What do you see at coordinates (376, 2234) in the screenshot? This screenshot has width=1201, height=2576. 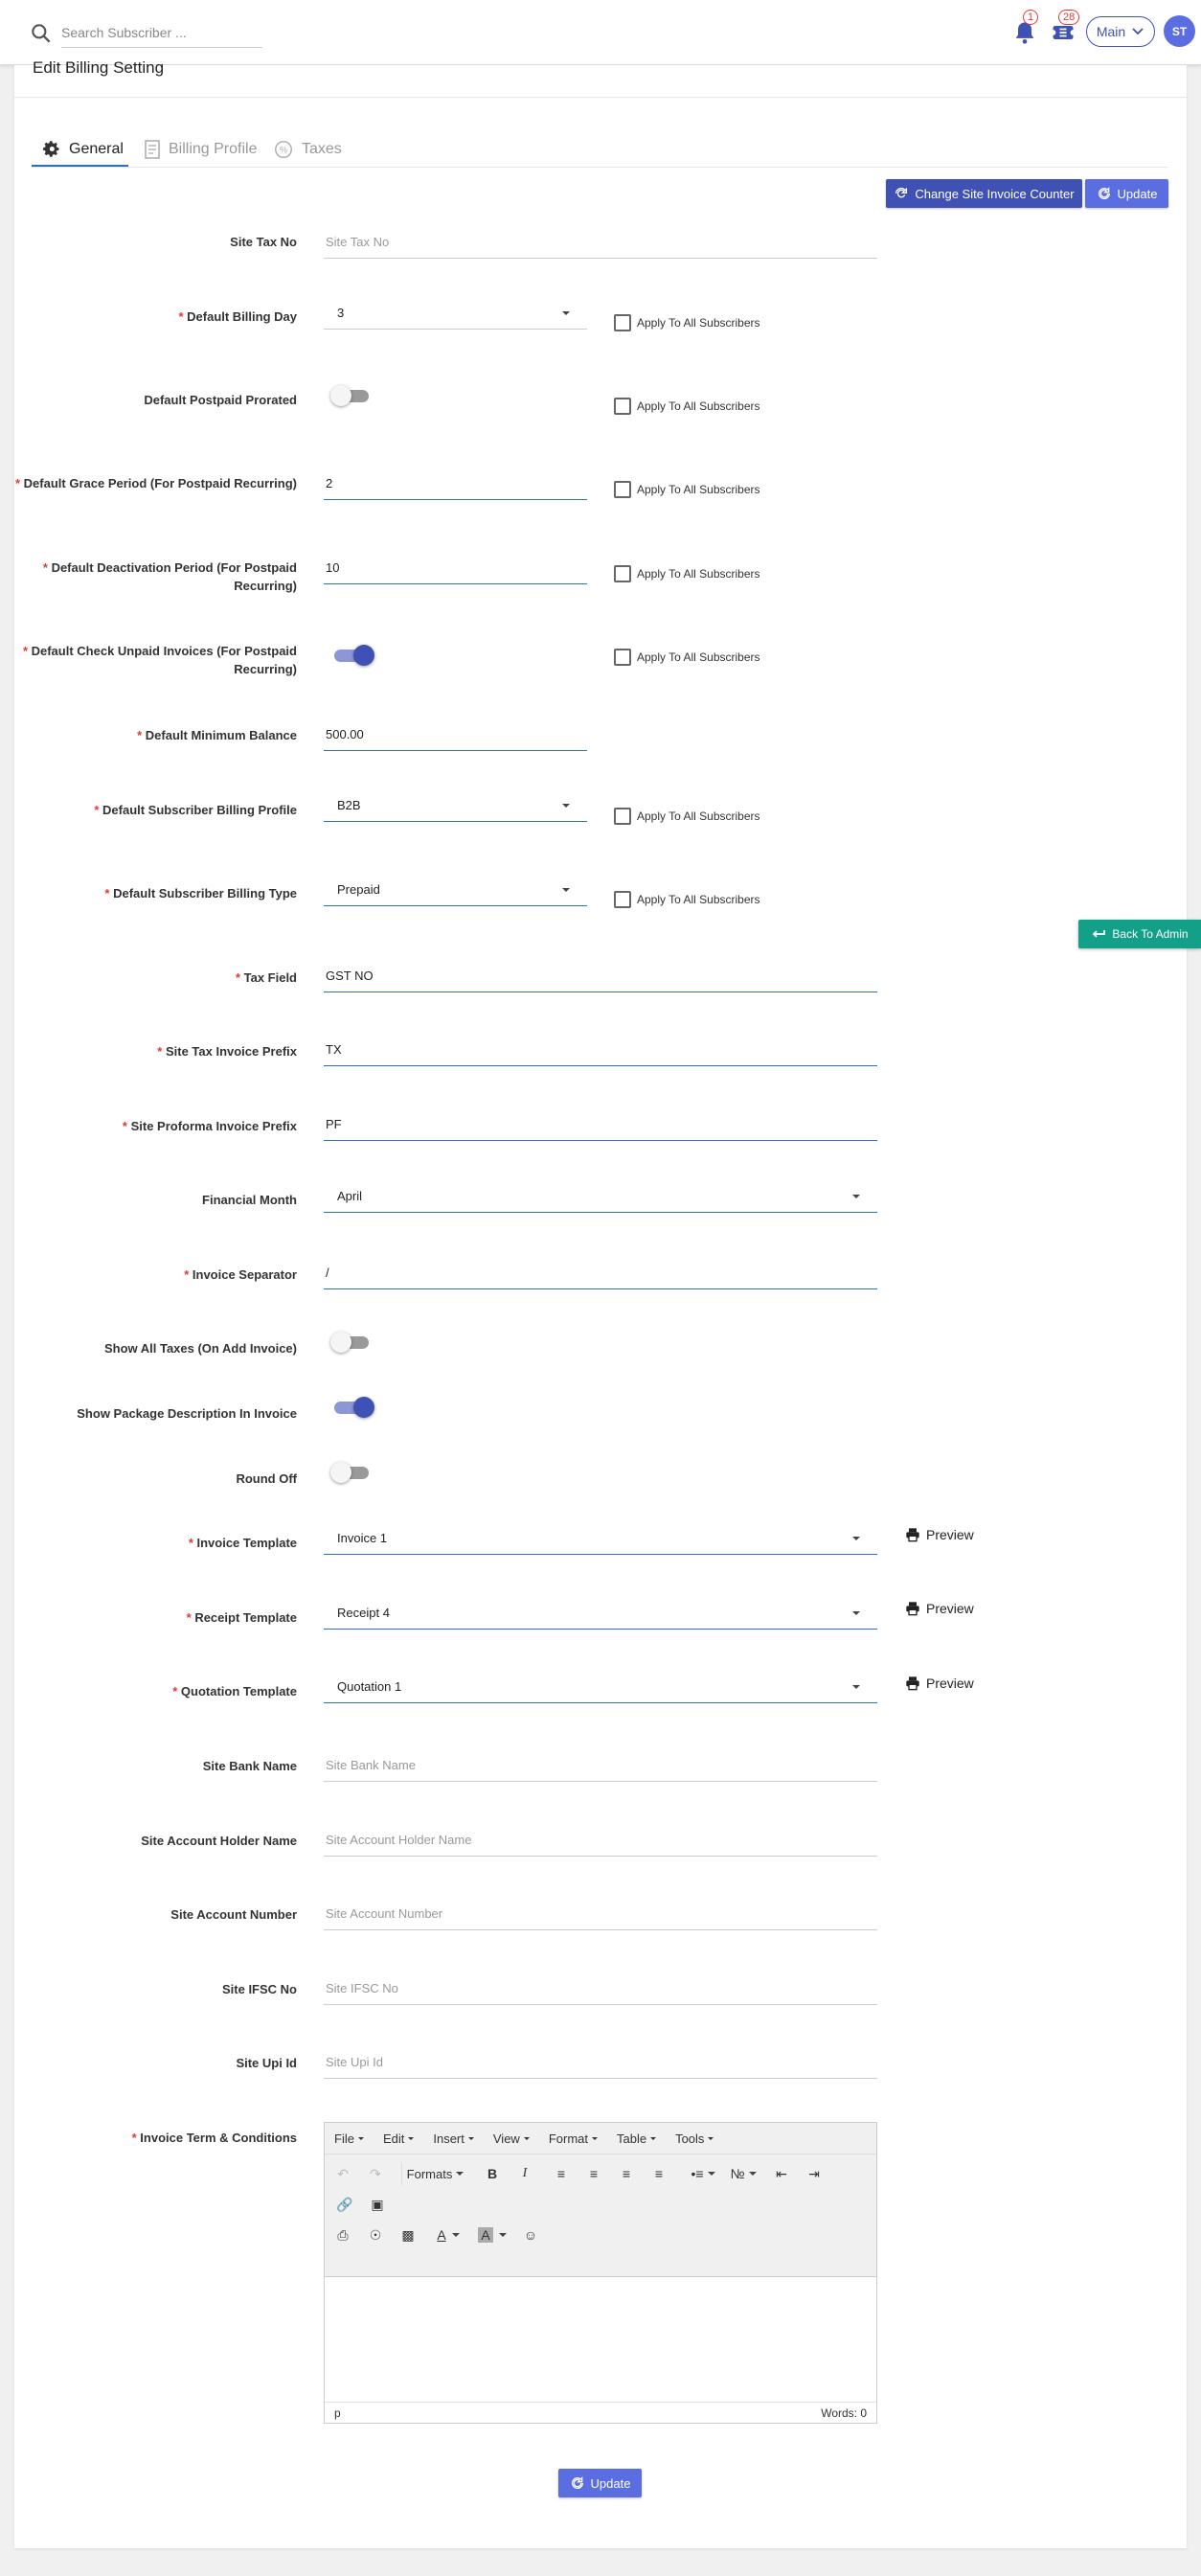 I see `preview-eye-icon: ☉` at bounding box center [376, 2234].